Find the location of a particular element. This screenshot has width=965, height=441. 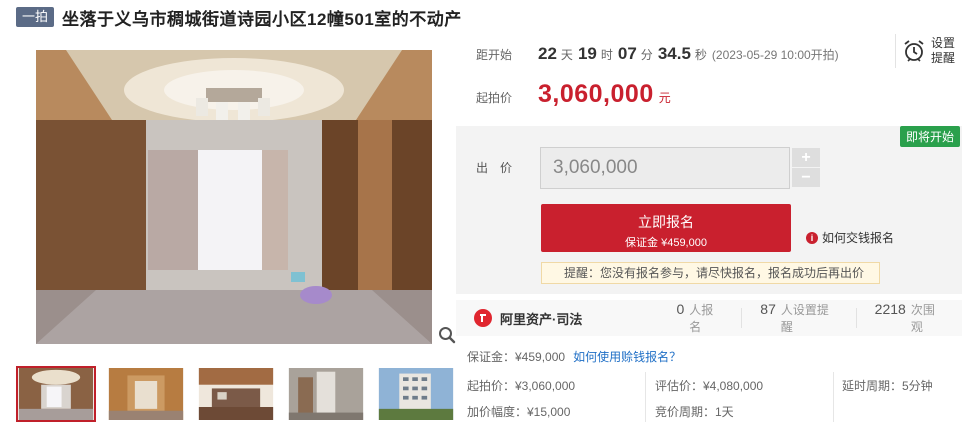

detail-delay-period: 延时周期：5分钟 is located at coordinates (887, 386).